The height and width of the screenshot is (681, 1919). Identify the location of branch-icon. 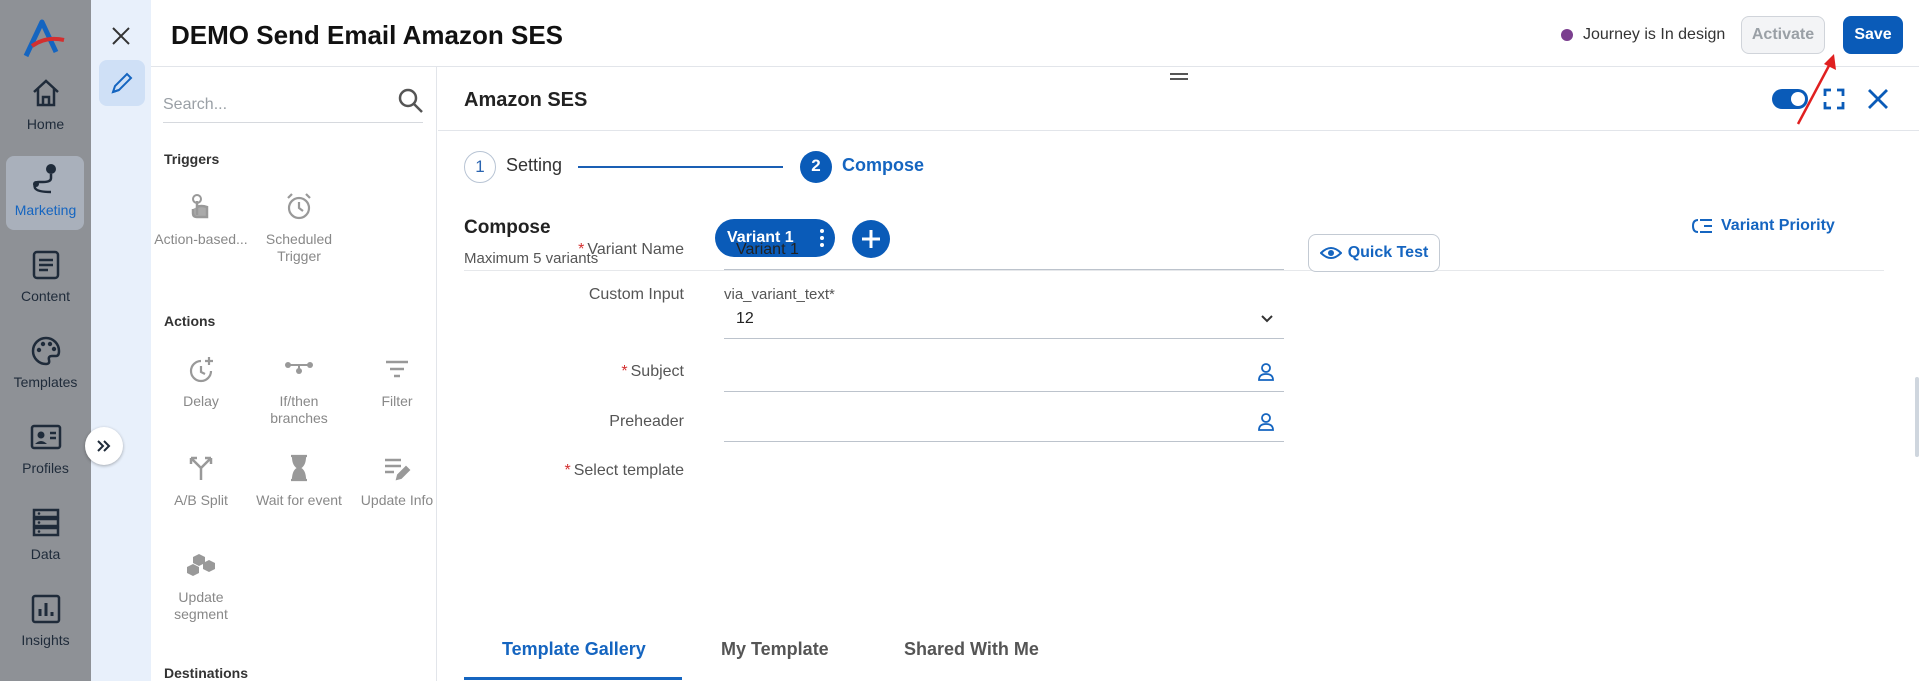
(299, 369).